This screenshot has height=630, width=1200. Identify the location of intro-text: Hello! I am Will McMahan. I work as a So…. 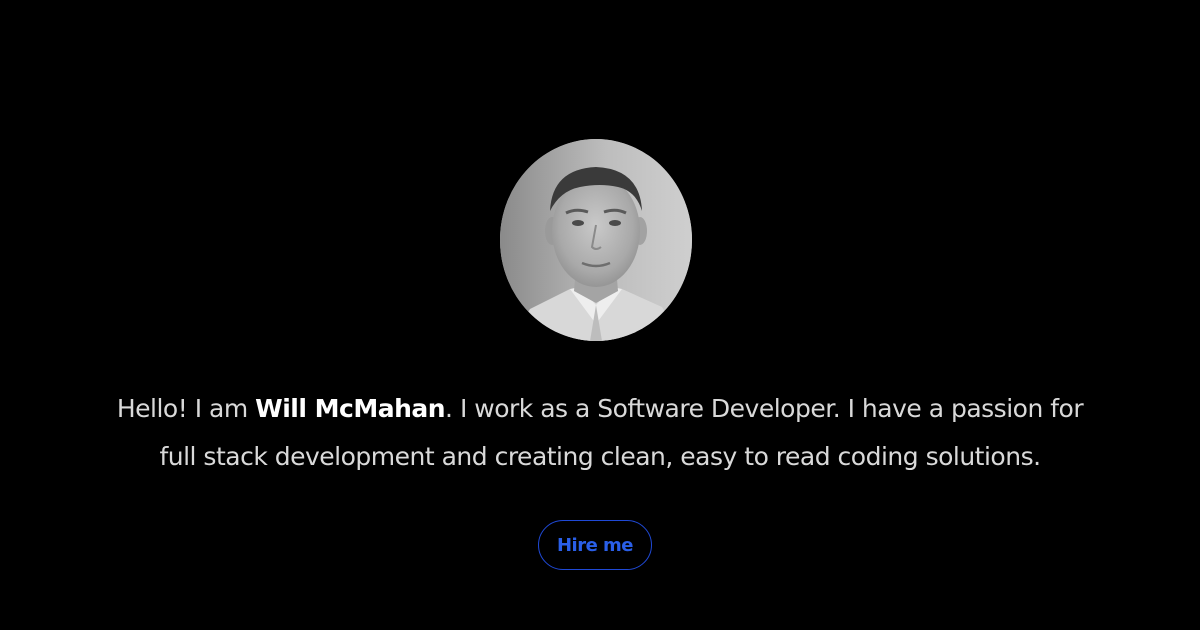
(600, 433).